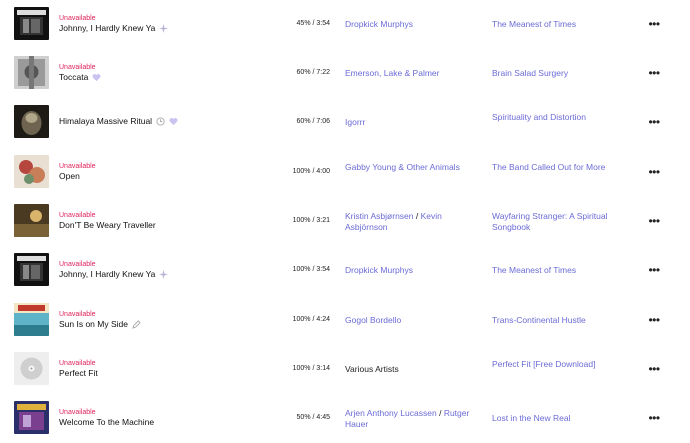 The width and height of the screenshot is (690, 443). Describe the element at coordinates (559, 117) in the screenshot. I see `album-link: Spirituality and Distortion` at that location.